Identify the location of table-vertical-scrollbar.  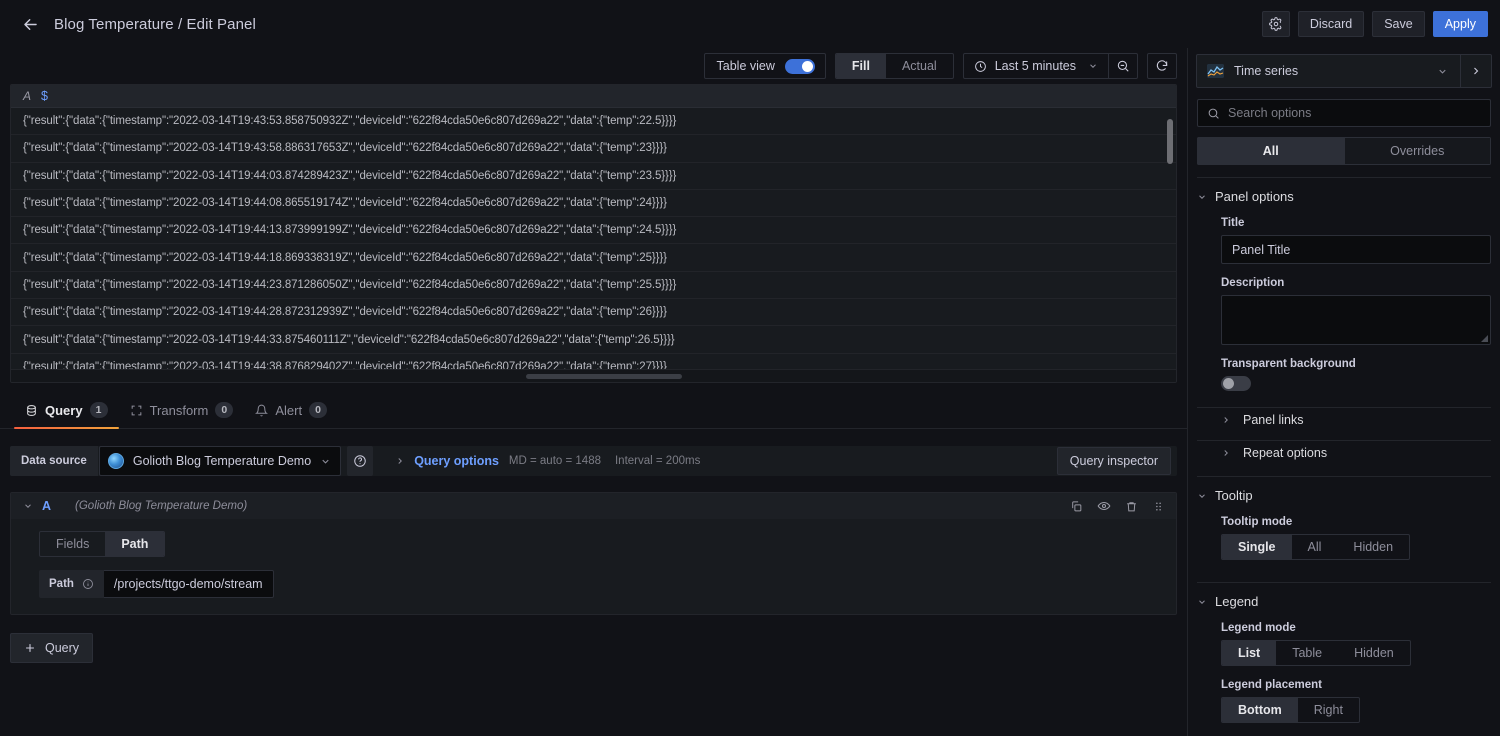
(1170, 141).